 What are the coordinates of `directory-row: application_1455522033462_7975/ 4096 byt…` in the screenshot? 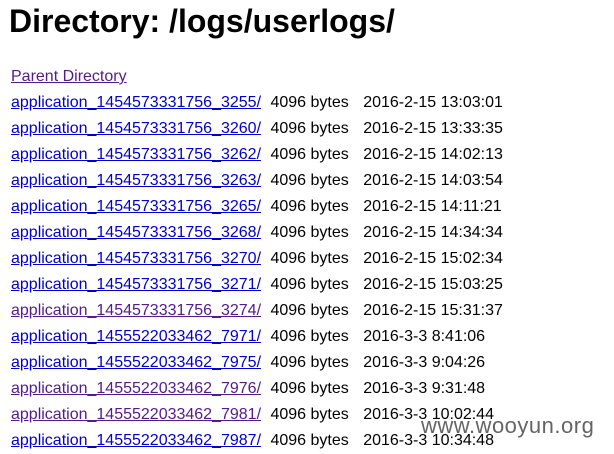 It's located at (257, 363).